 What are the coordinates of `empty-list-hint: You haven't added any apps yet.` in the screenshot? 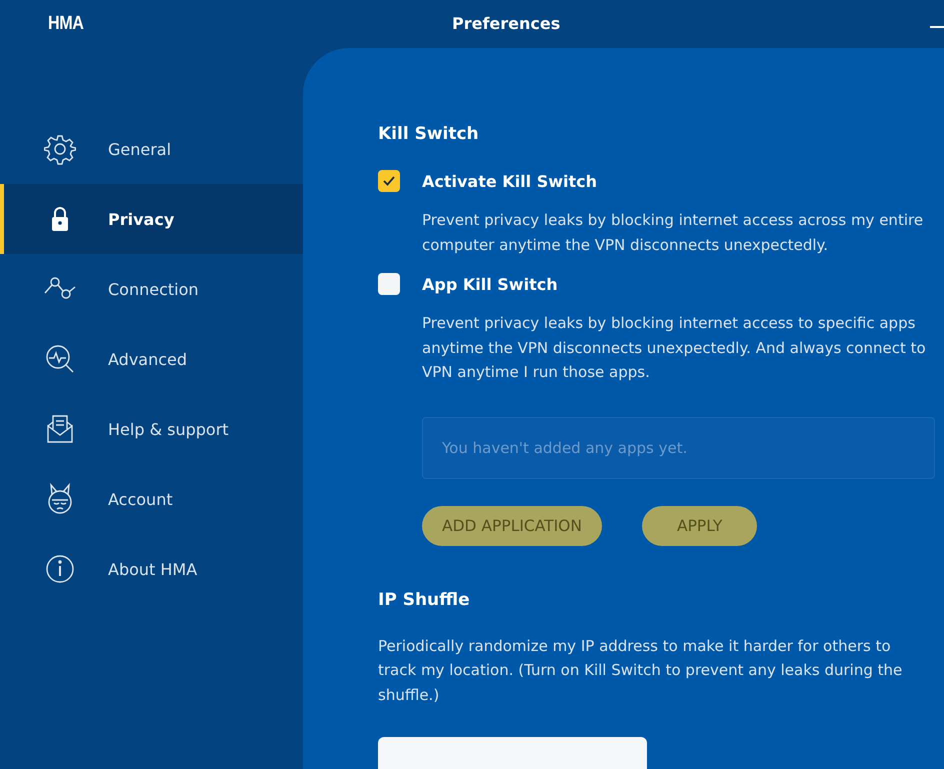 It's located at (565, 447).